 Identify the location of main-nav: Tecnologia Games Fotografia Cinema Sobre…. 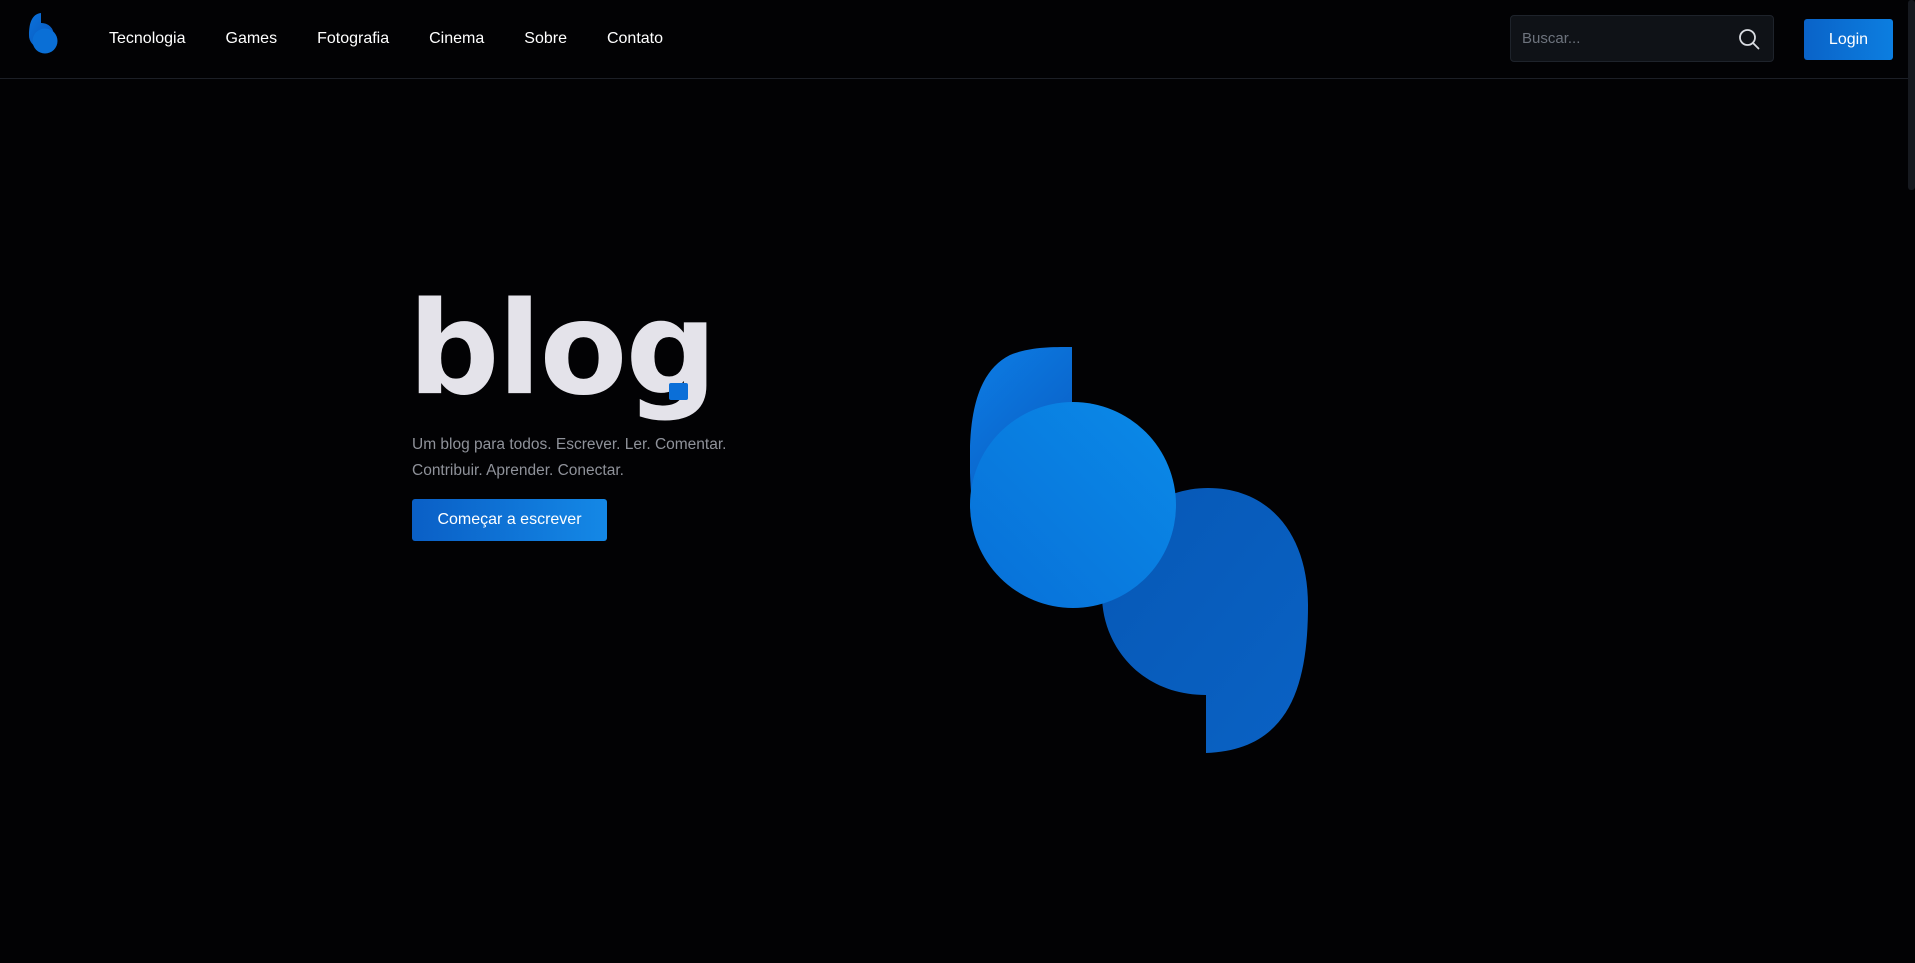
(406, 39).